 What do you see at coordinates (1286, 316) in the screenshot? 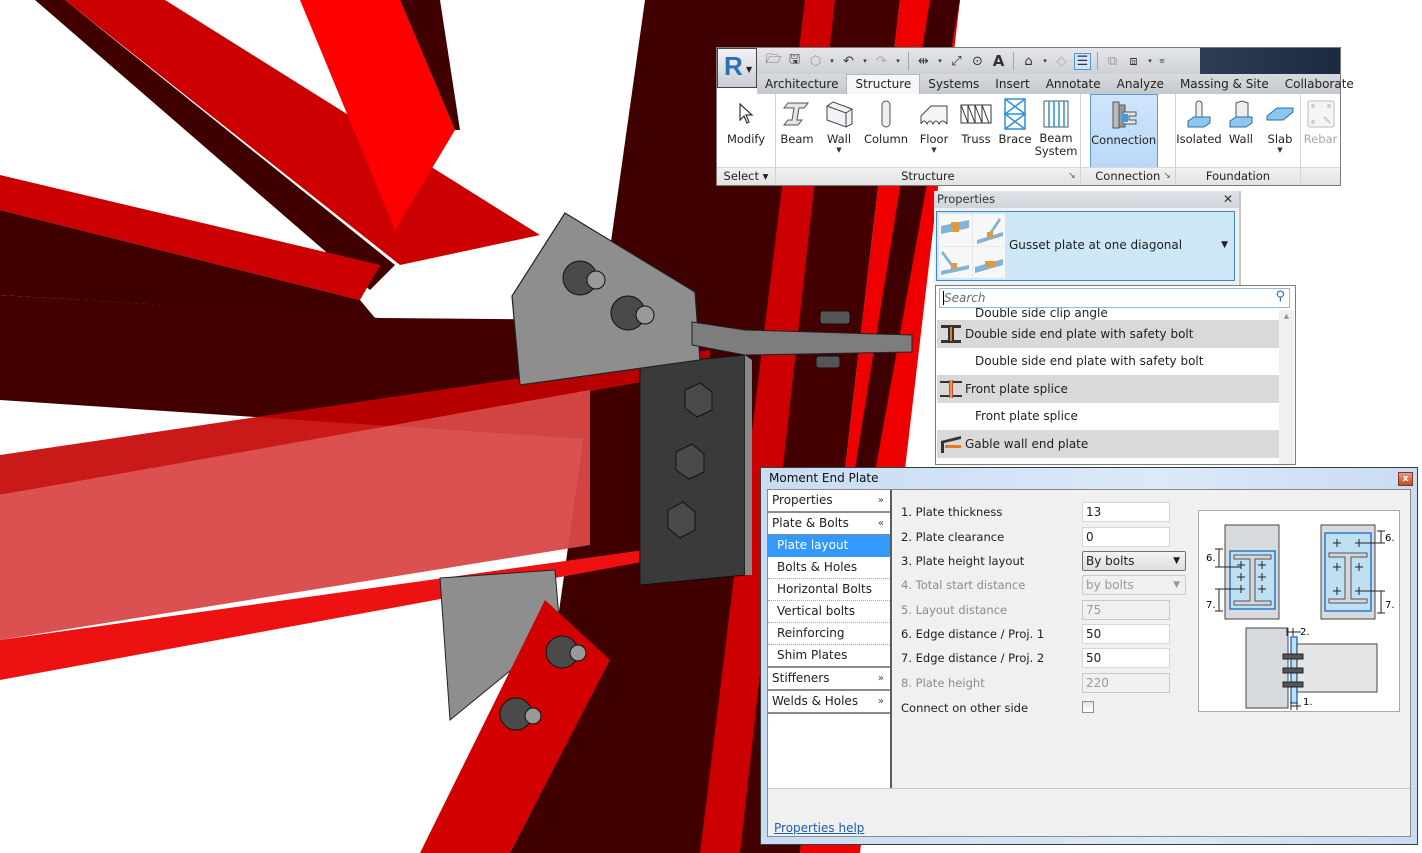
I see `scroll-up-icon: ▲` at bounding box center [1286, 316].